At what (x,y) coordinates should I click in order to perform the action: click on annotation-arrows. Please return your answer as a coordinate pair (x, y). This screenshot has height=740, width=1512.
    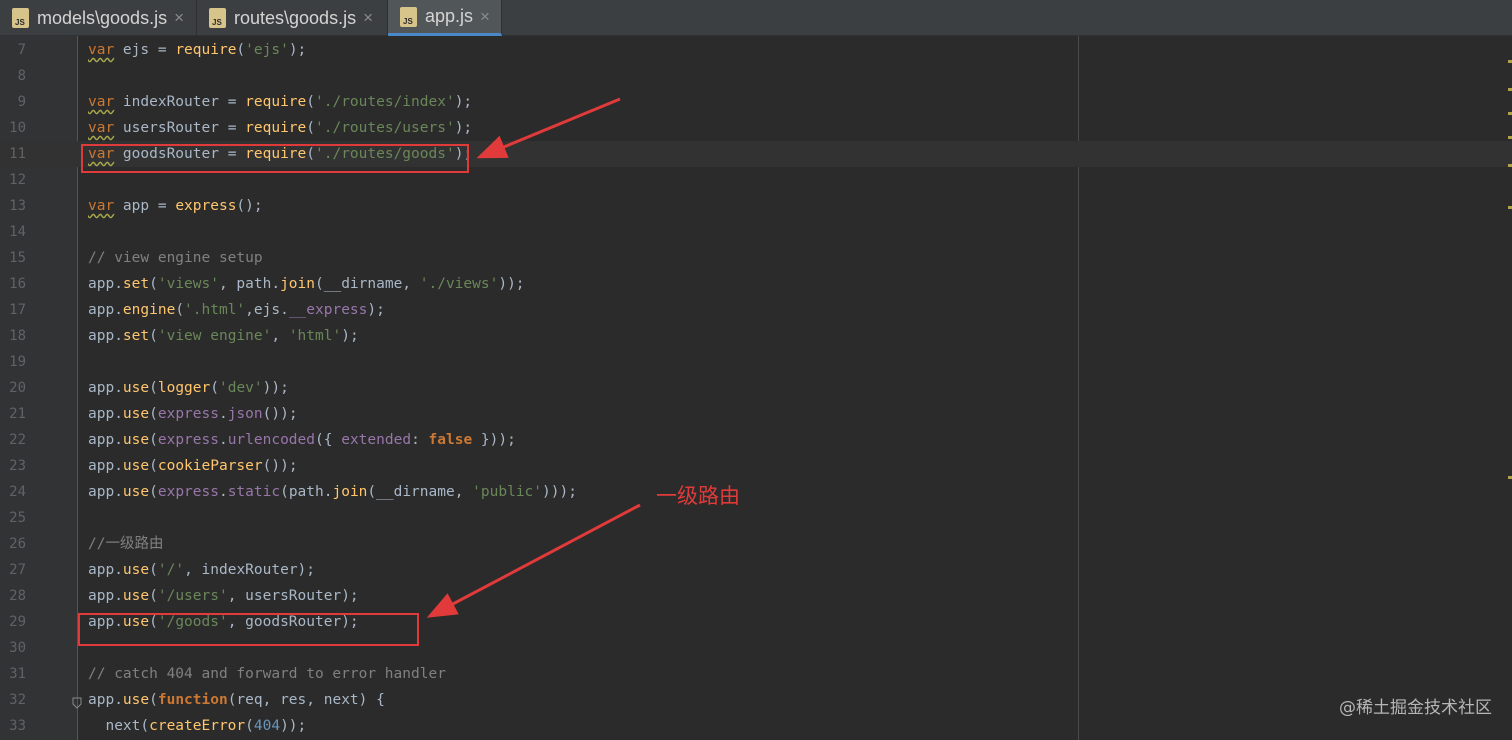
    Looking at the image, I should click on (533, 357).